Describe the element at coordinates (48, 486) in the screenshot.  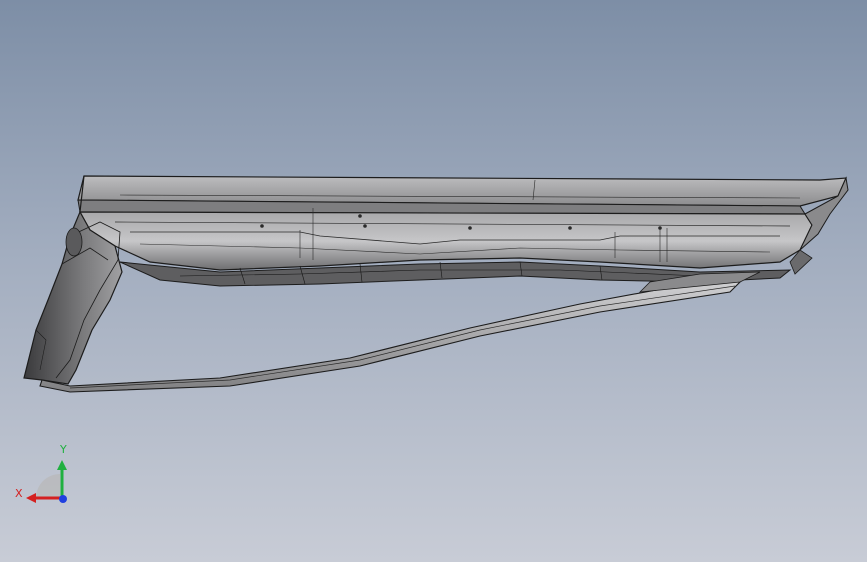
I see `triad-plane` at that location.